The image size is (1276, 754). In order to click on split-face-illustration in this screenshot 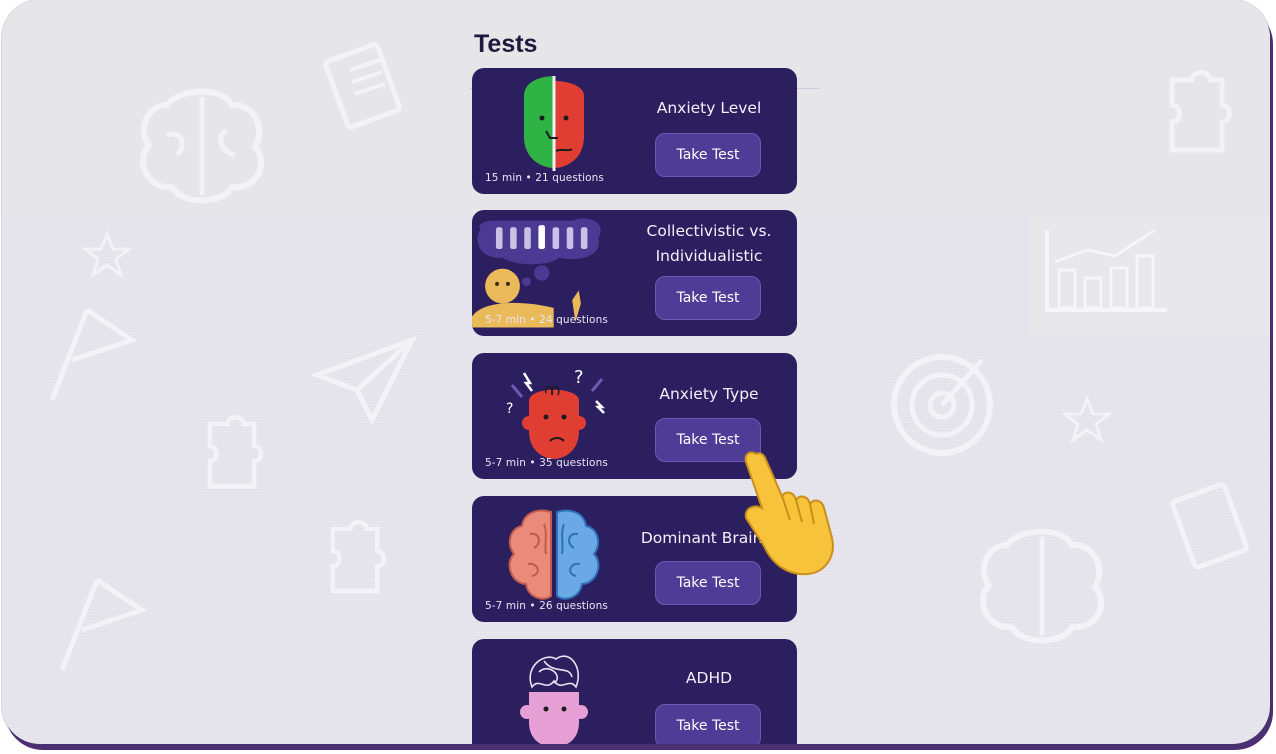, I will do `click(554, 123)`.